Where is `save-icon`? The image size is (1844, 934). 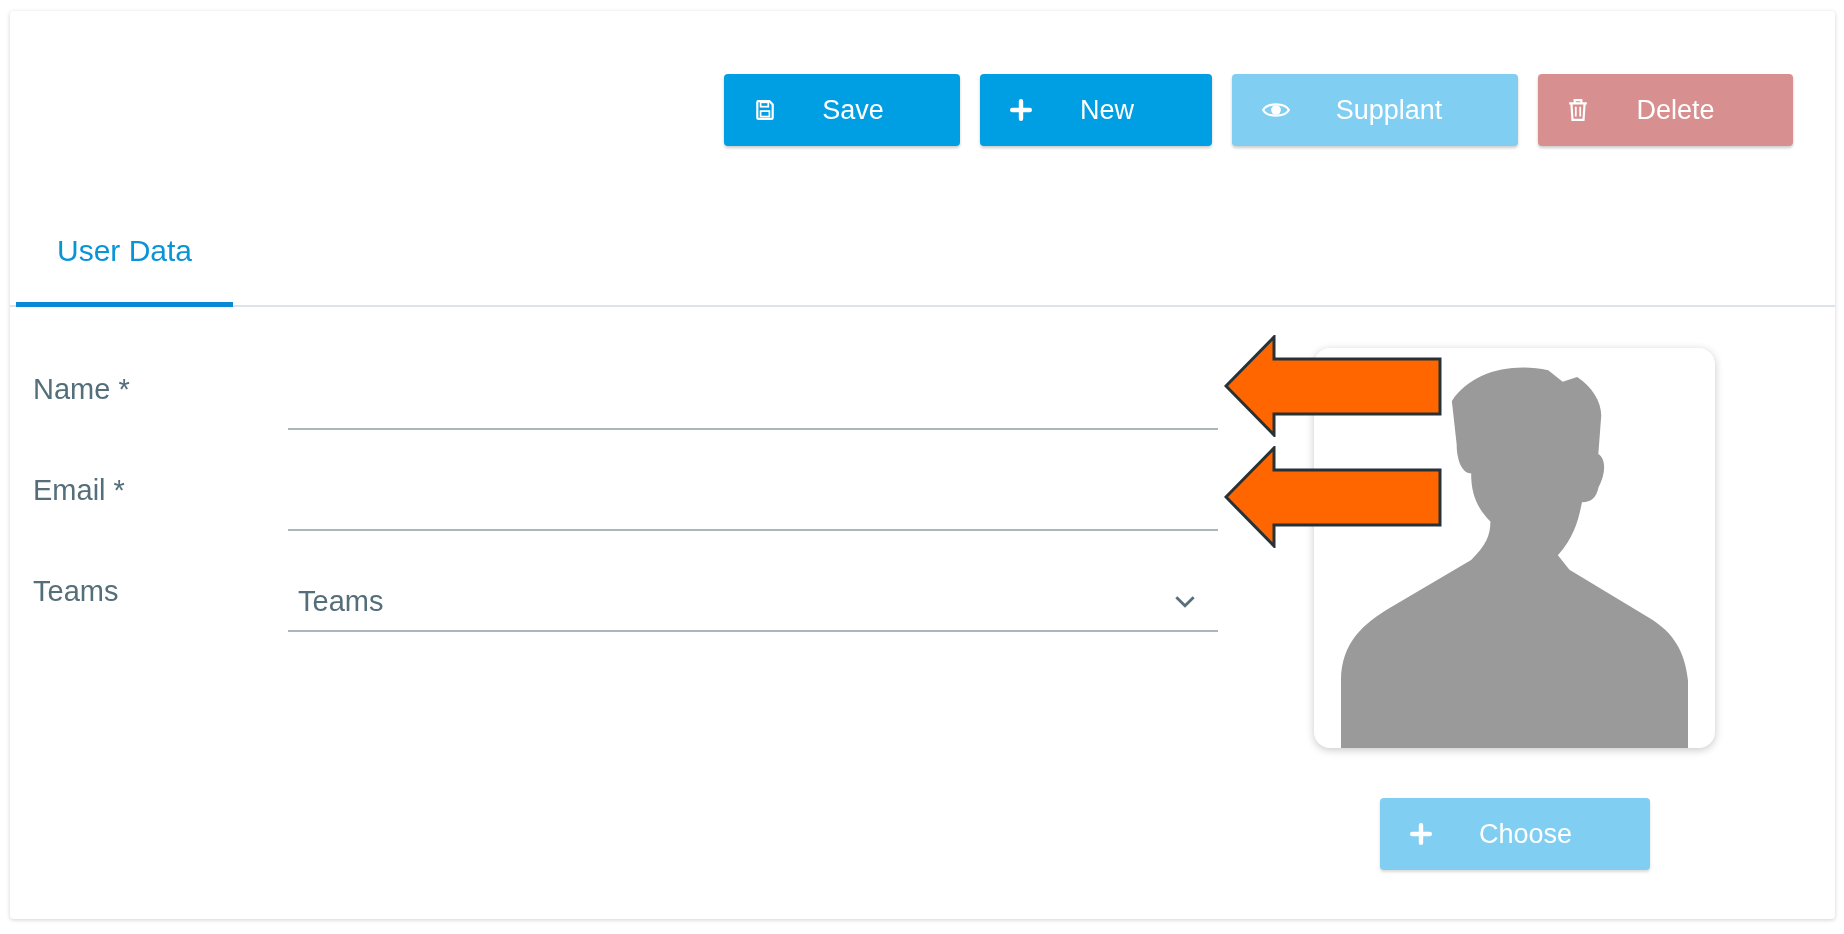 save-icon is located at coordinates (765, 110).